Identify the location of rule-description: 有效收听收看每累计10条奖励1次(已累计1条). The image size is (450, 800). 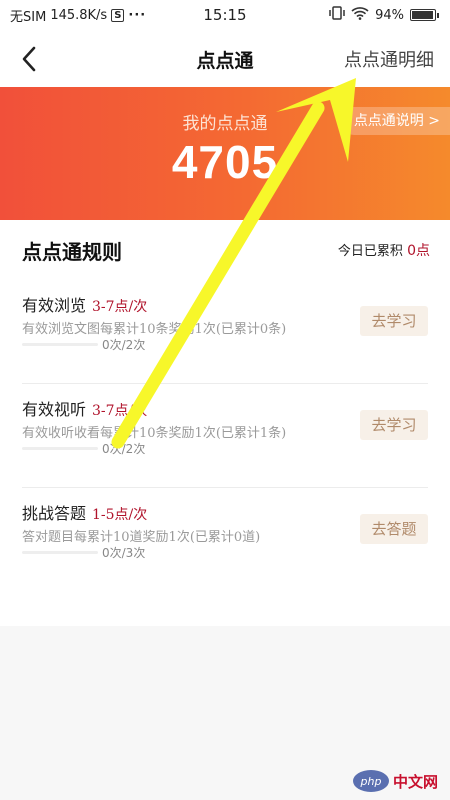
(154, 433).